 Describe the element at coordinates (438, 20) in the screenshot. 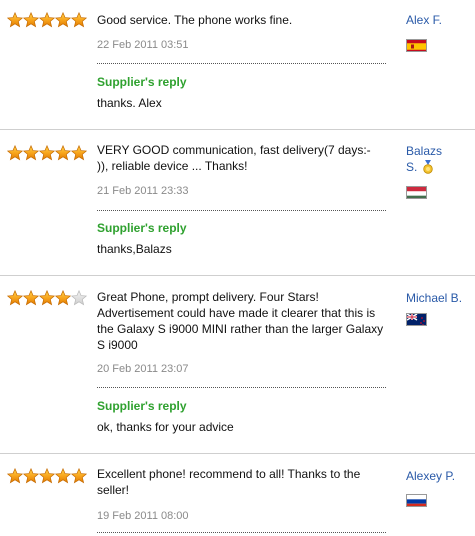

I see `reviewer-name-link: Alex F.` at that location.